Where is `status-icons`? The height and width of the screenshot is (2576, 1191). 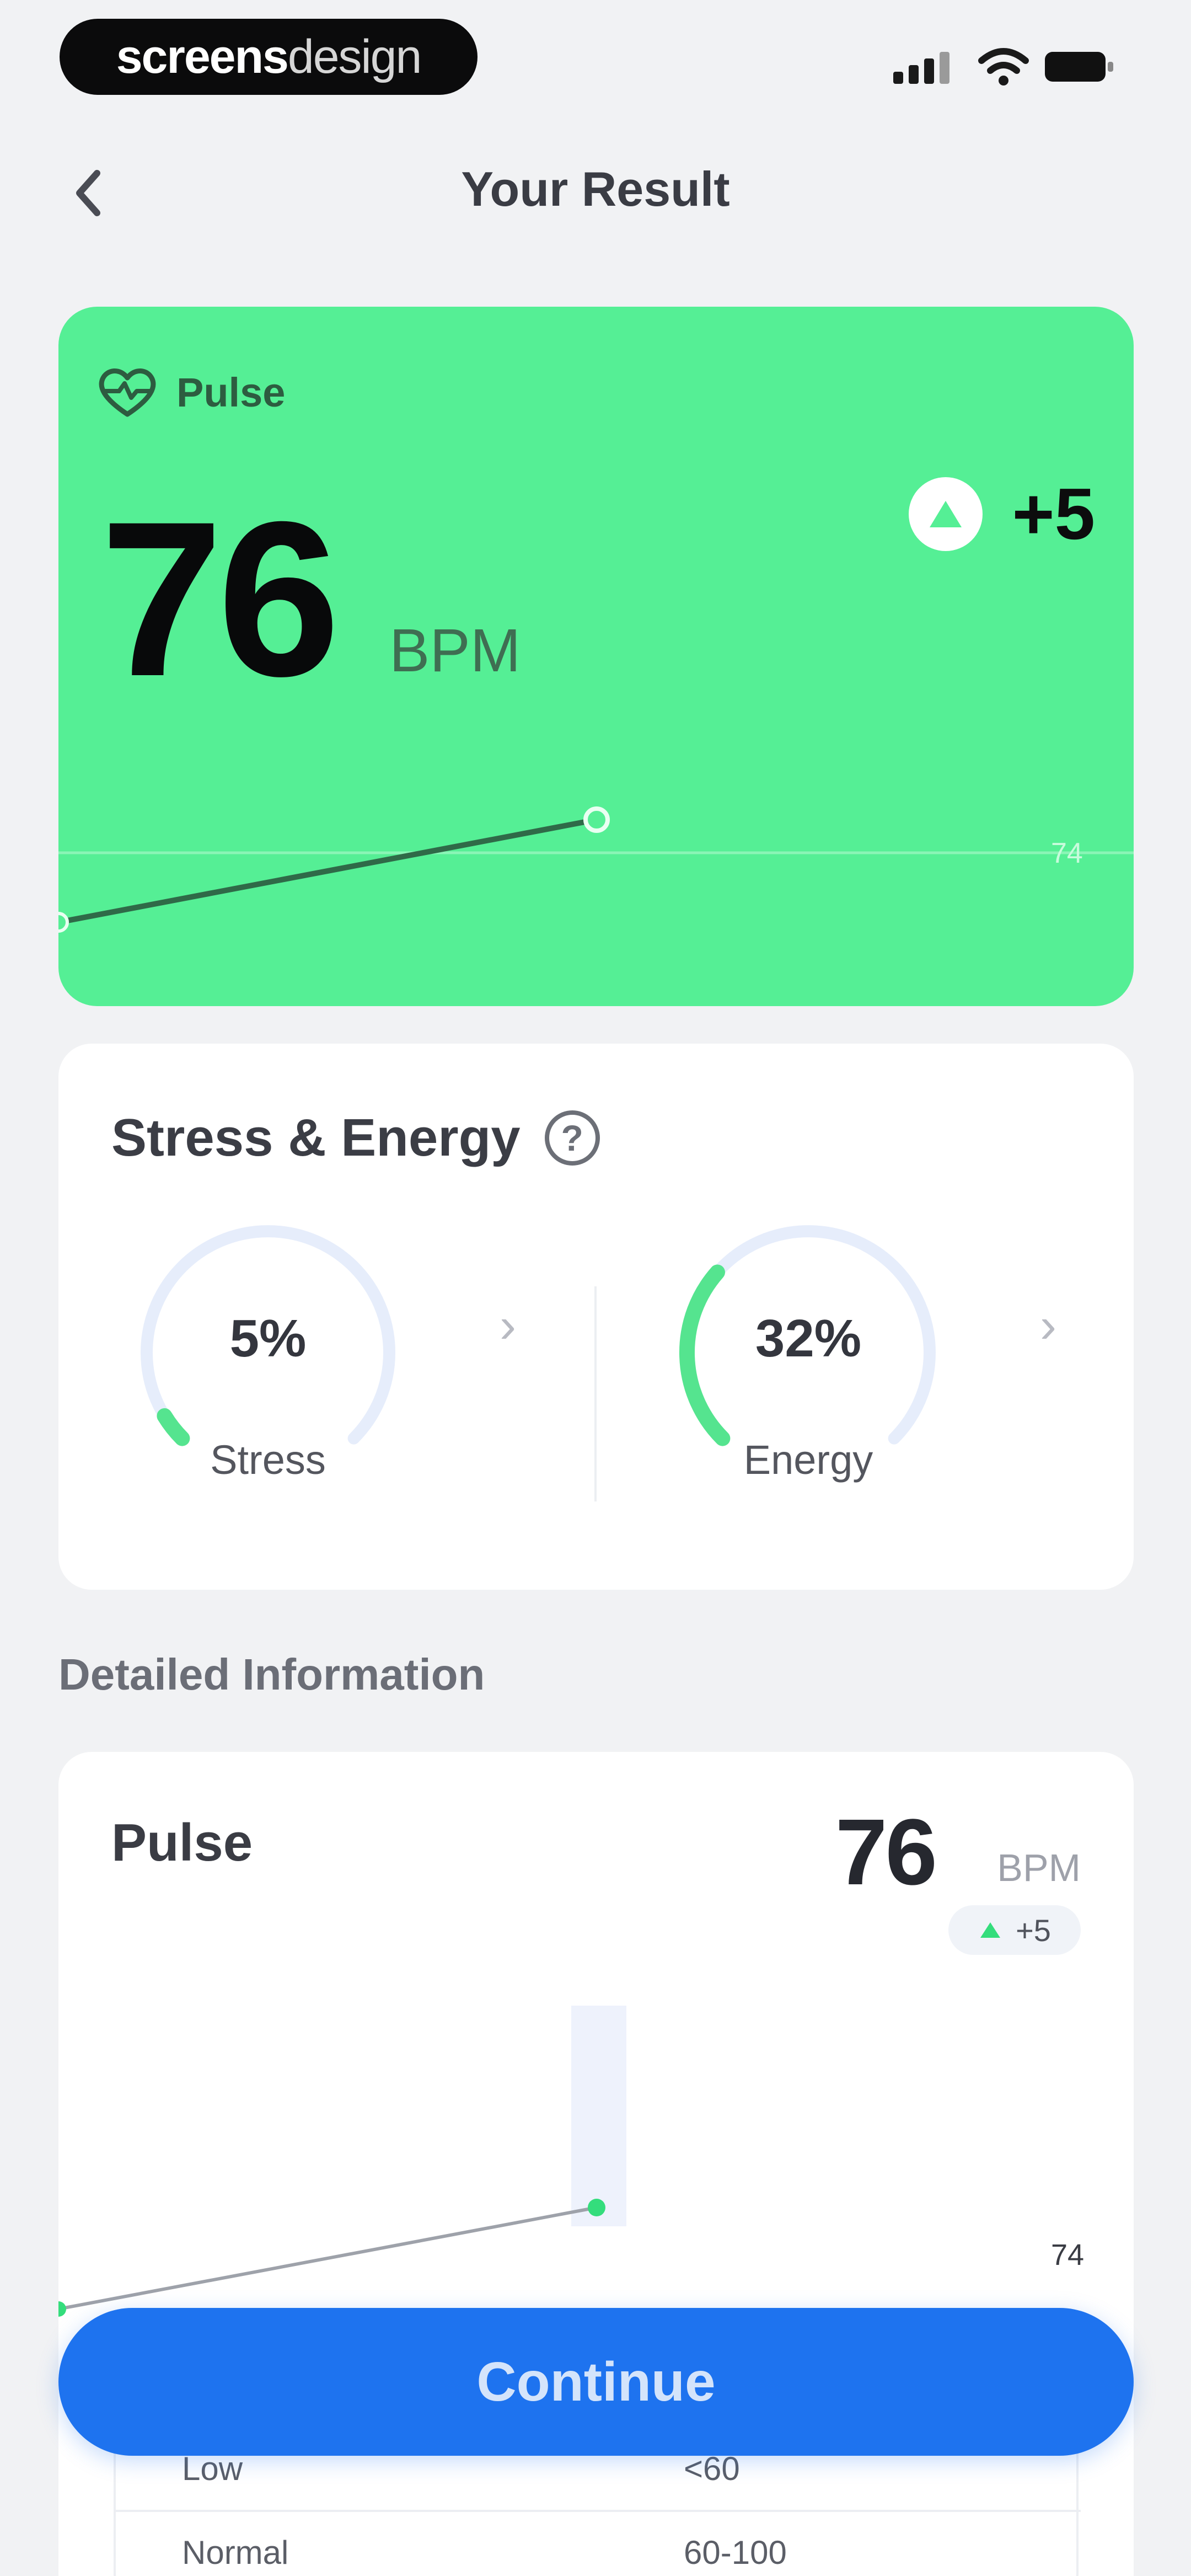 status-icons is located at coordinates (1003, 66).